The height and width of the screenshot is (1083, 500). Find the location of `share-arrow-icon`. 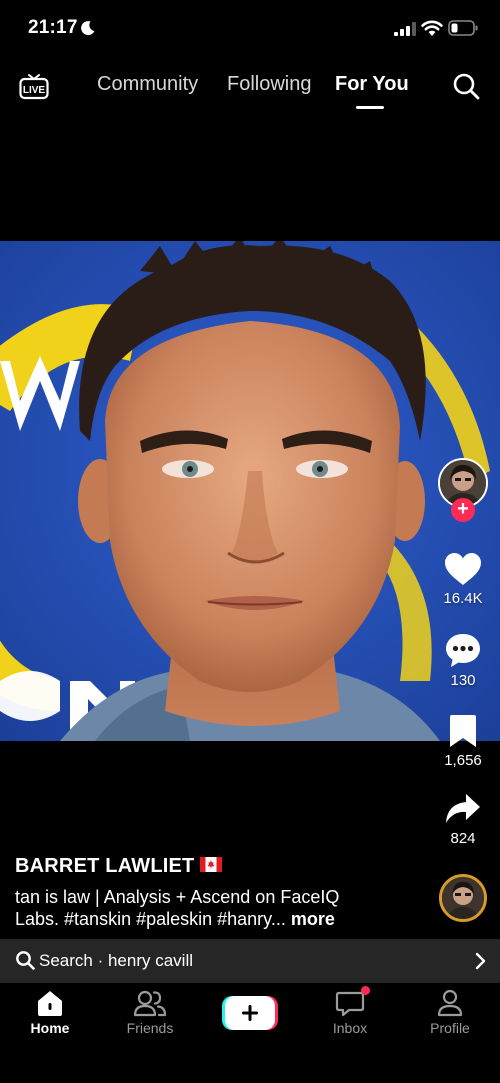

share-arrow-icon is located at coordinates (463, 808).